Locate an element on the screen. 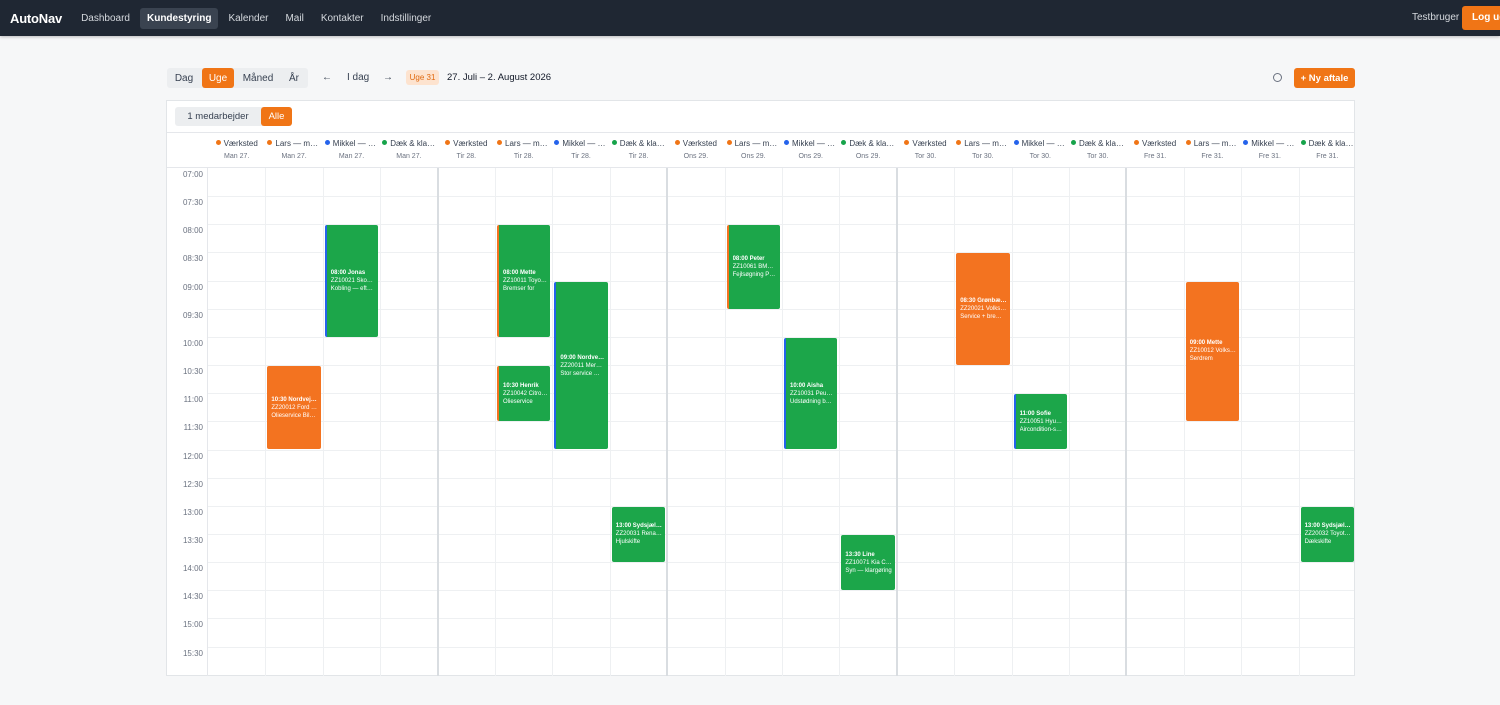  appointment-plate: ZZ10031 Peugeot 208 is located at coordinates (812, 393).